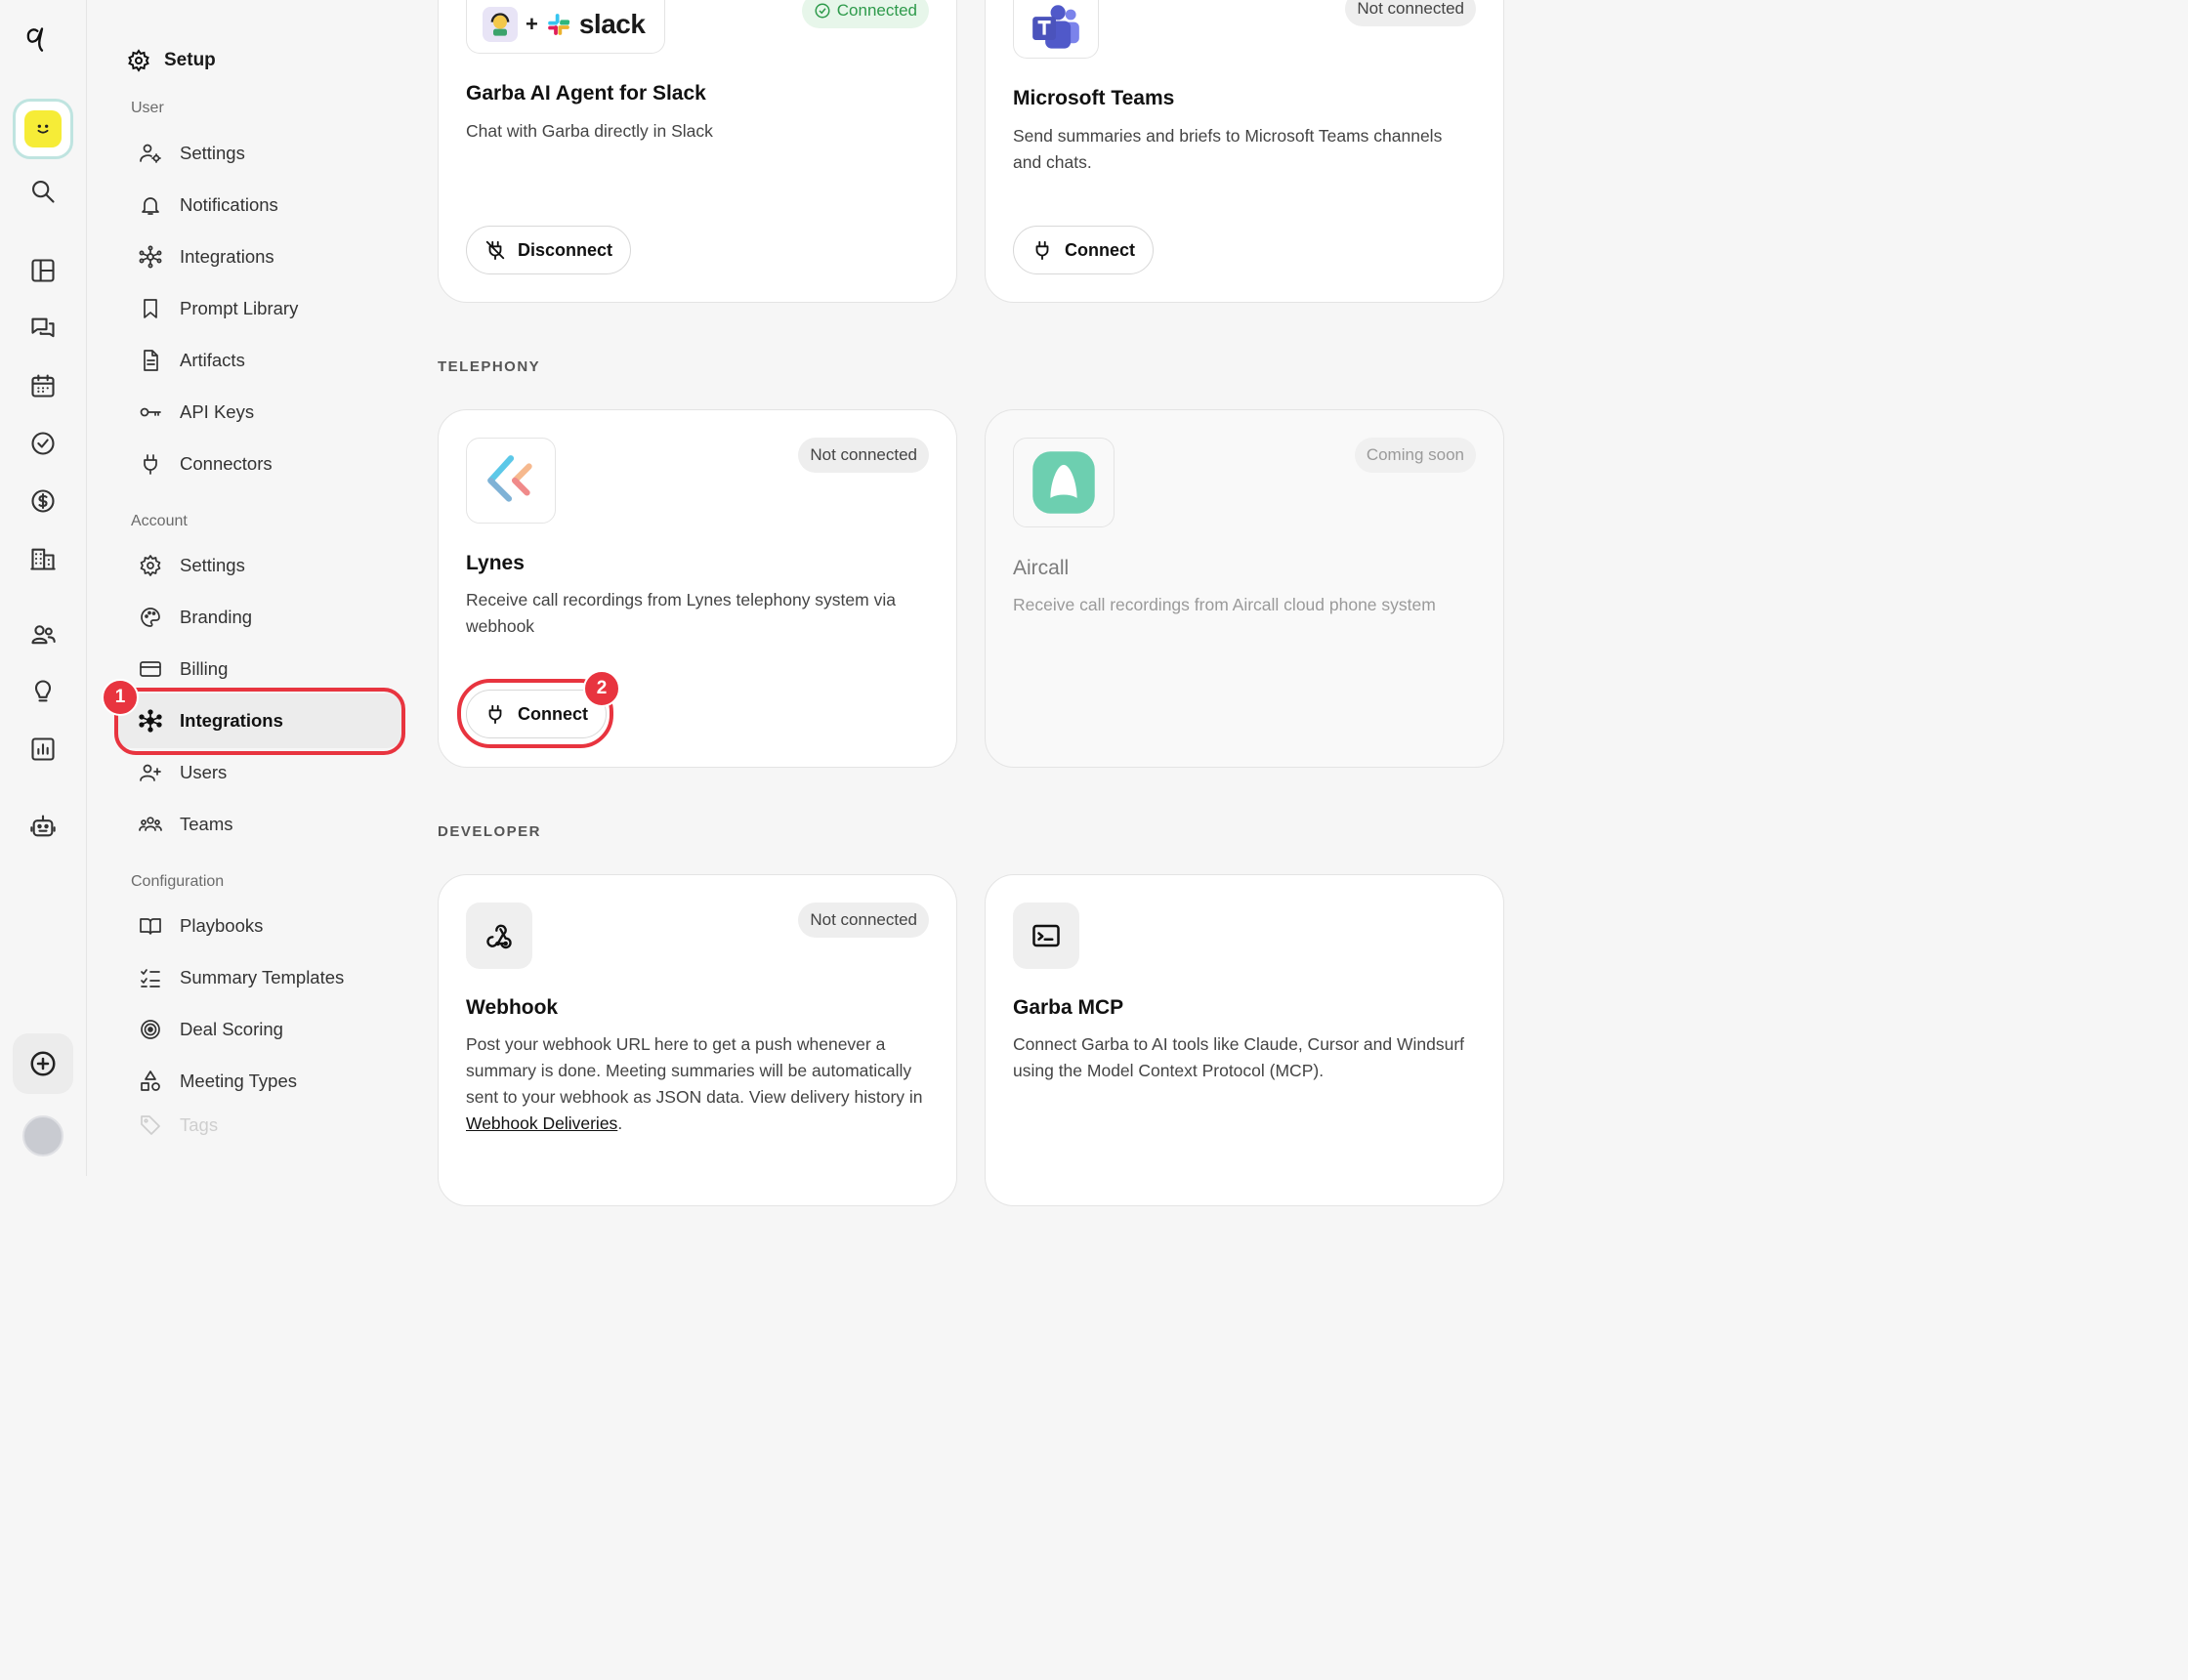 This screenshot has height=1680, width=2188. I want to click on section-configuration: Configuration, so click(178, 881).